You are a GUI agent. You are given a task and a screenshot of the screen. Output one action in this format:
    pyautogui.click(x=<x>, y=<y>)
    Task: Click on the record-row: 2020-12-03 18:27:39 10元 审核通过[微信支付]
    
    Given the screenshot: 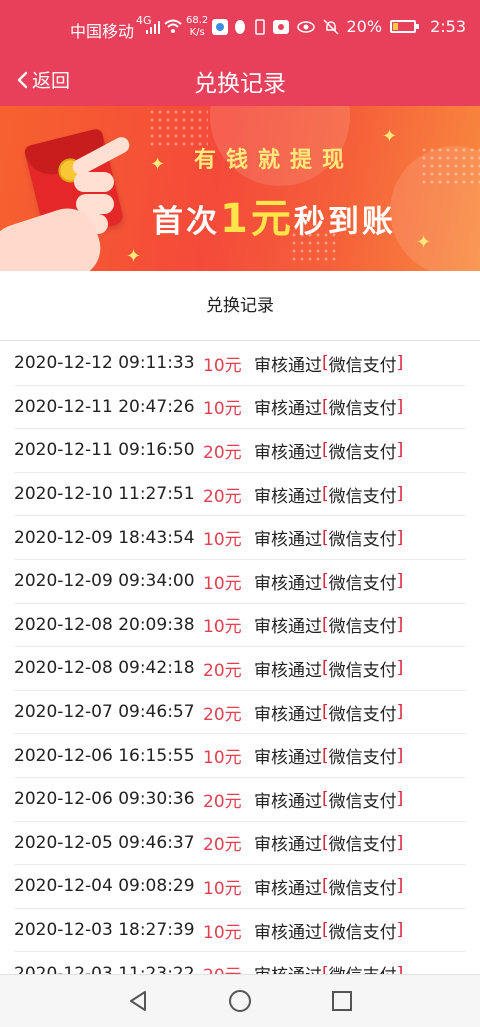 What is the action you would take?
    pyautogui.click(x=240, y=931)
    